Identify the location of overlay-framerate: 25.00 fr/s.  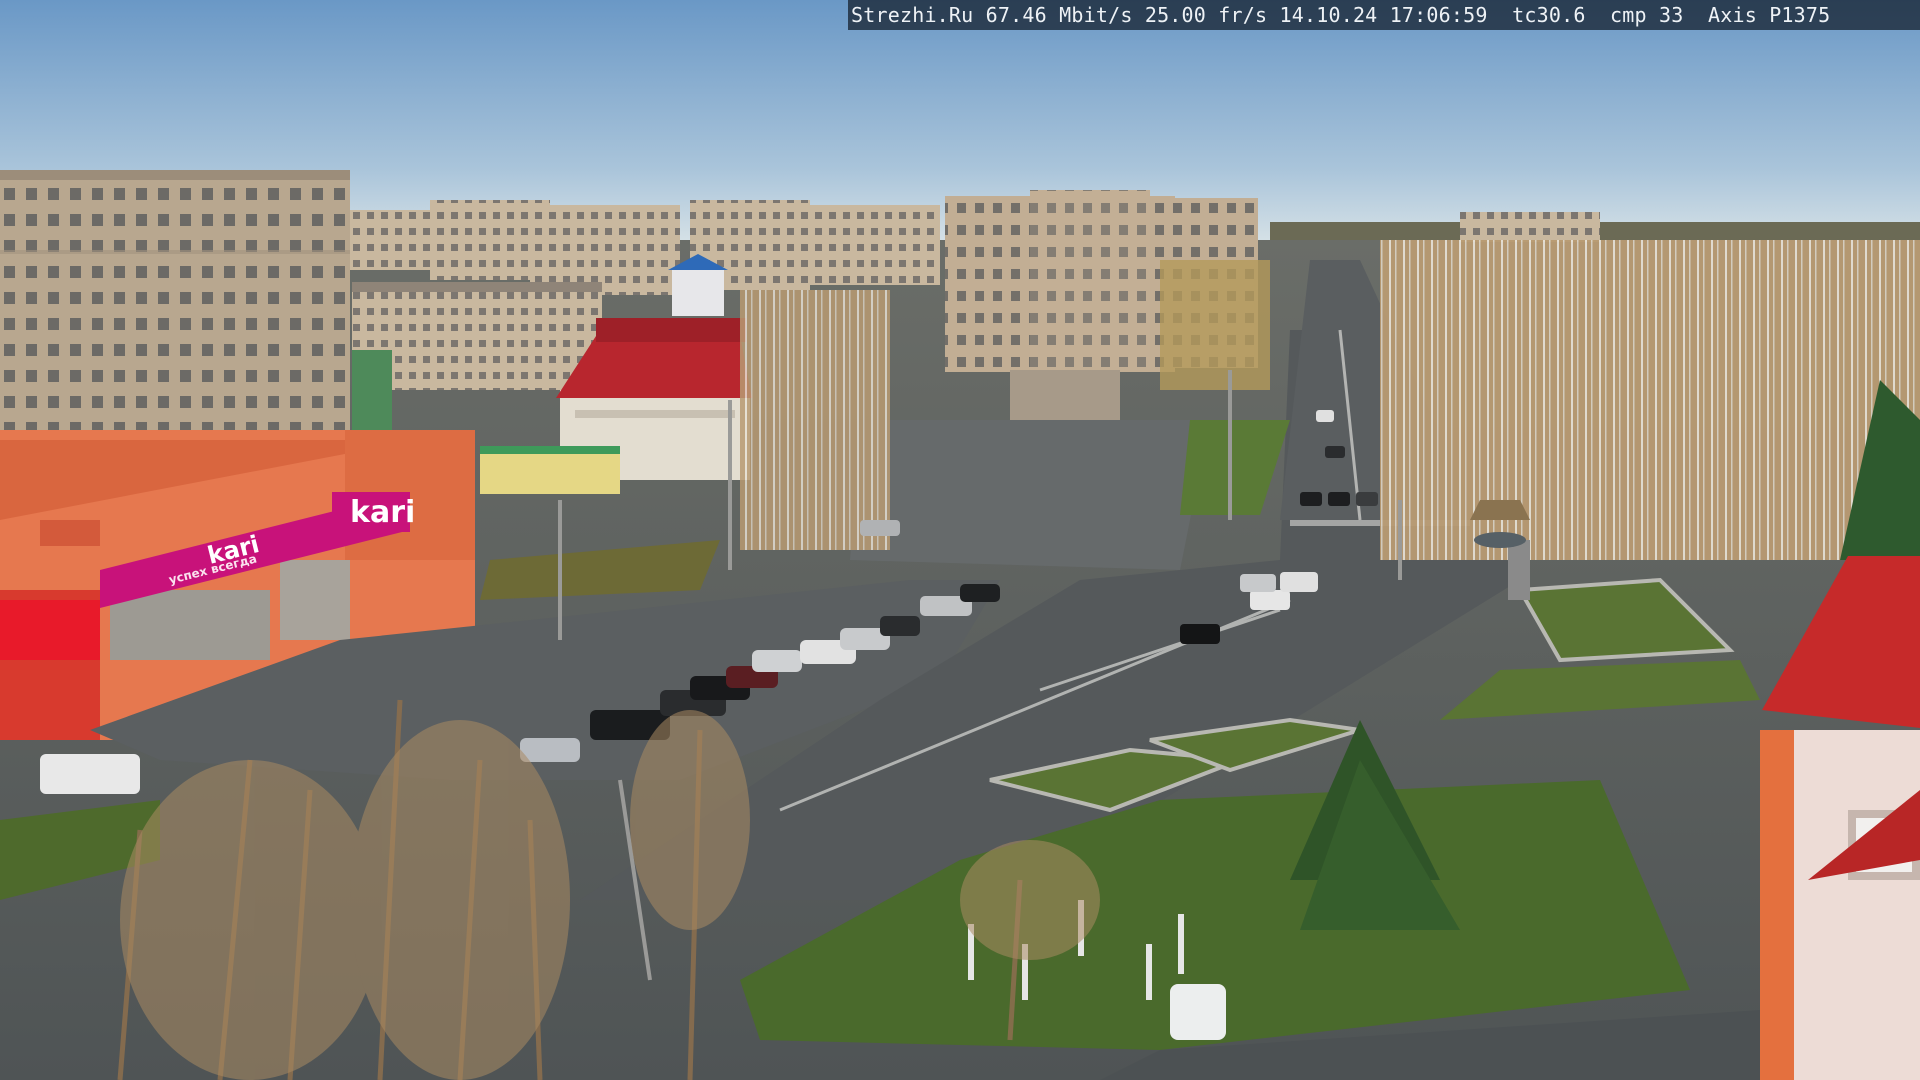
(1206, 15).